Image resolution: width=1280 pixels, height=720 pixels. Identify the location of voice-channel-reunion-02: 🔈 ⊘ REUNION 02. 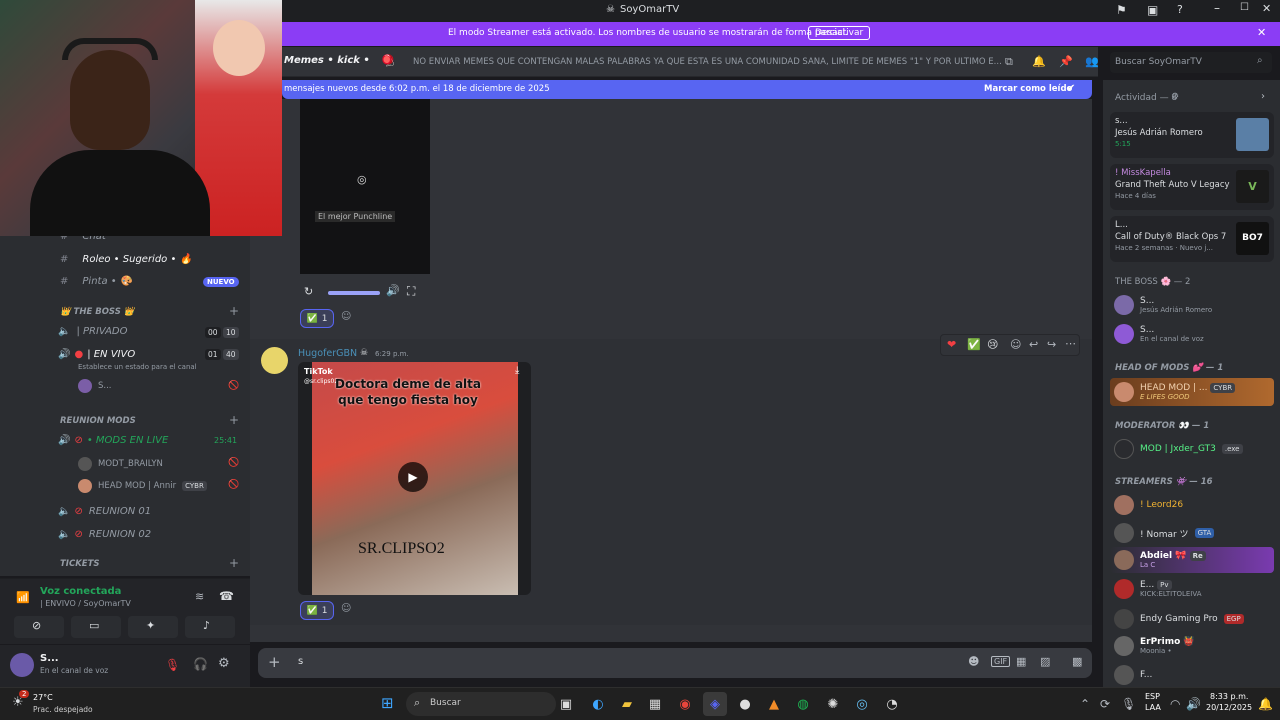
(104, 534).